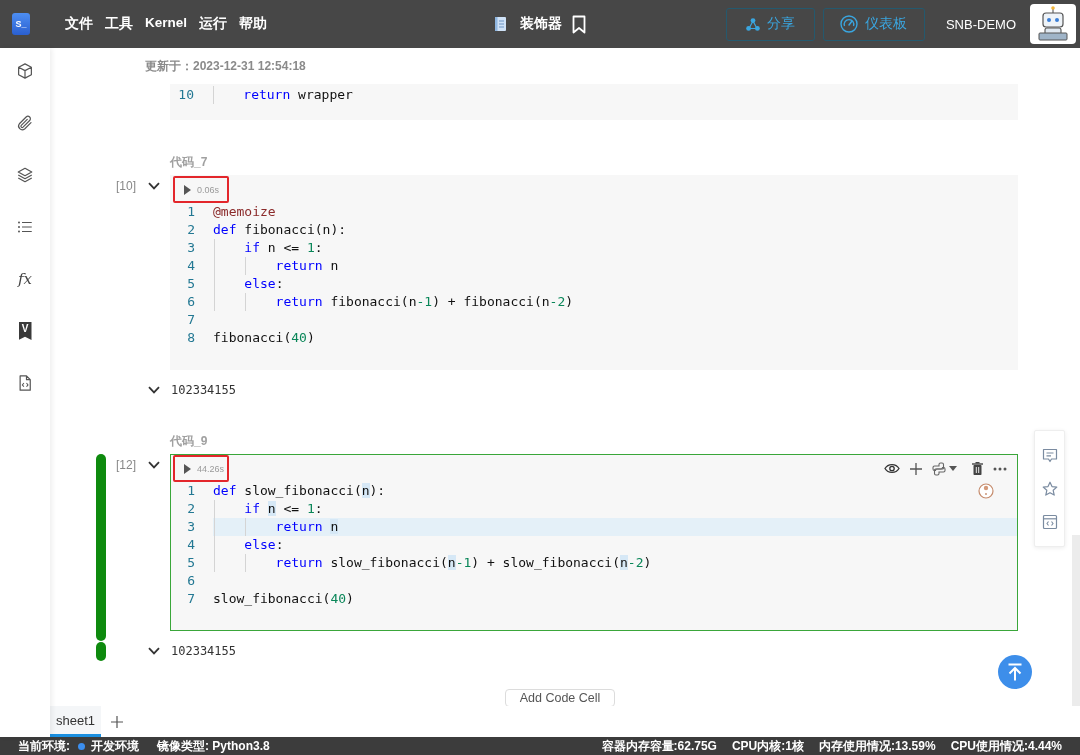  I want to click on language-icon, so click(939, 468).